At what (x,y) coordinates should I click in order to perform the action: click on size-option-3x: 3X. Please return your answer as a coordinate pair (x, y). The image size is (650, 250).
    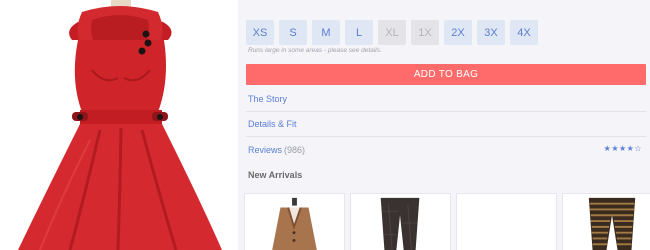
    Looking at the image, I should click on (491, 32).